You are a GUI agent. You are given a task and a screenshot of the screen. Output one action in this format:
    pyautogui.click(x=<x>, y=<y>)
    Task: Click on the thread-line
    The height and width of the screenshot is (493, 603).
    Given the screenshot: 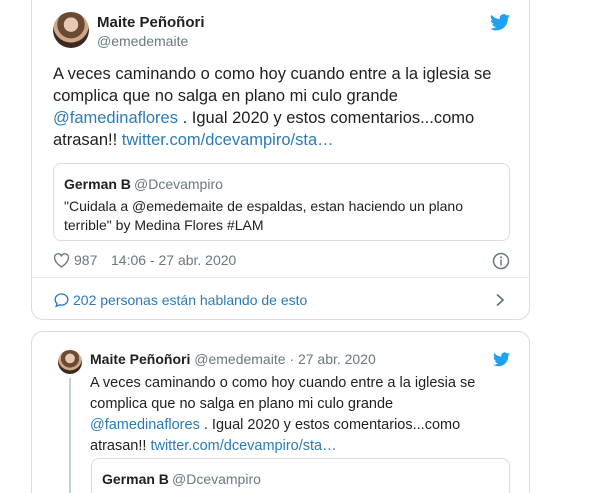 What is the action you would take?
    pyautogui.click(x=70, y=435)
    